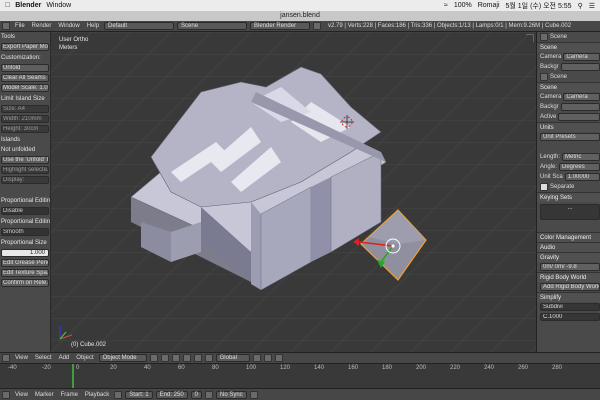 This screenshot has width=600, height=400. Describe the element at coordinates (568, 277) in the screenshot. I see `panel-header: Rigid Body World` at that location.